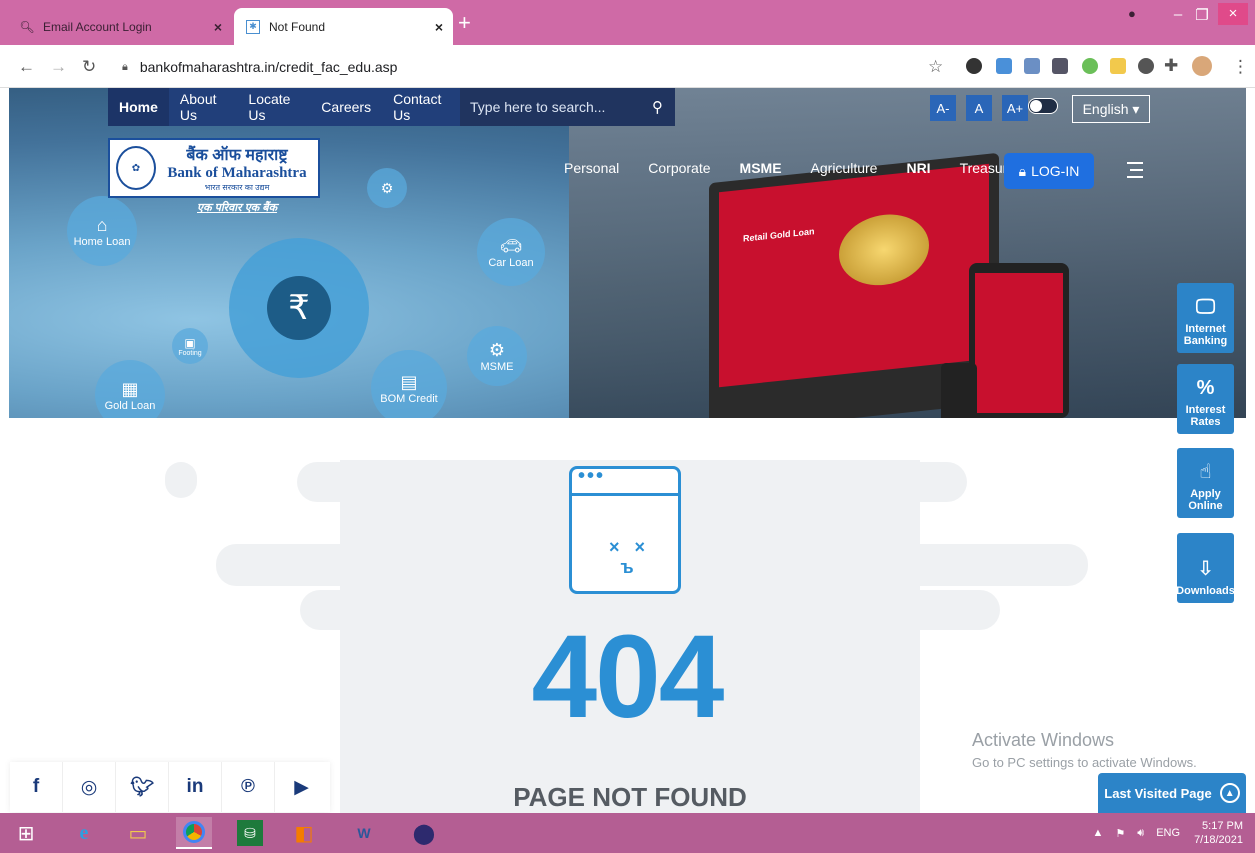 The height and width of the screenshot is (853, 1255). Describe the element at coordinates (935, 67) in the screenshot. I see `star-icon: ☆` at that location.